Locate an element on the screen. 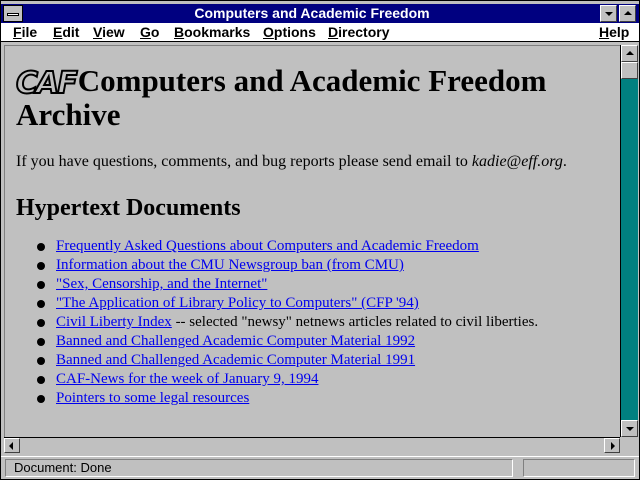 The height and width of the screenshot is (480, 640). minimize-button is located at coordinates (608, 13).